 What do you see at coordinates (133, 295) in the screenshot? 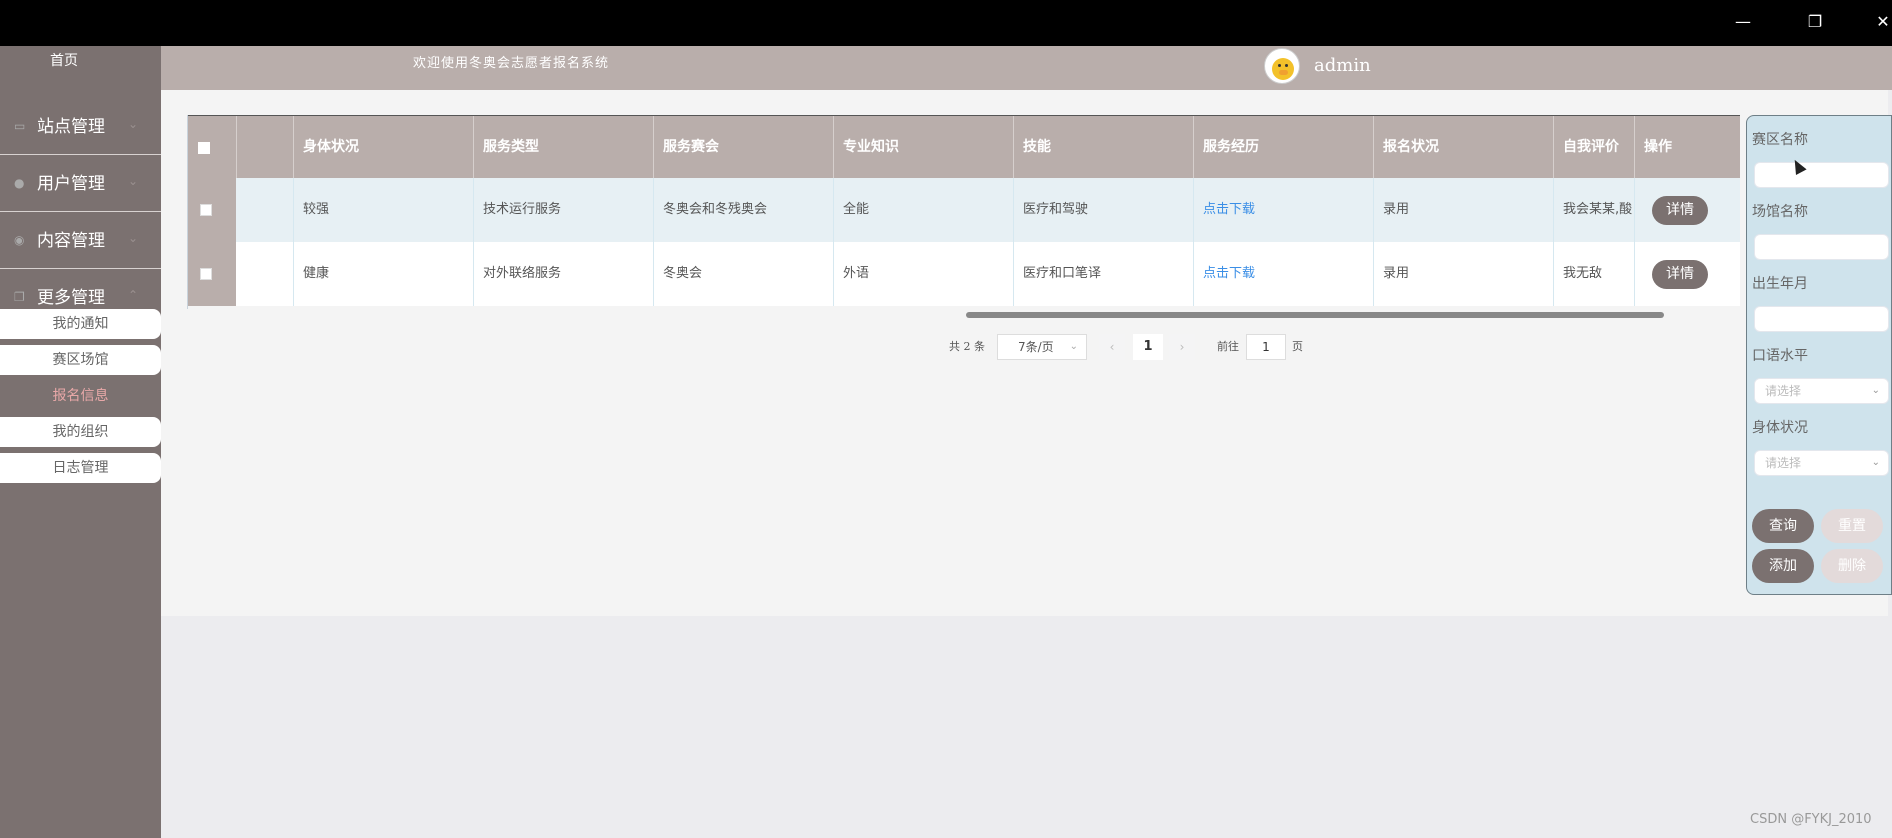
I see `chevron-up-icon: ⌃` at bounding box center [133, 295].